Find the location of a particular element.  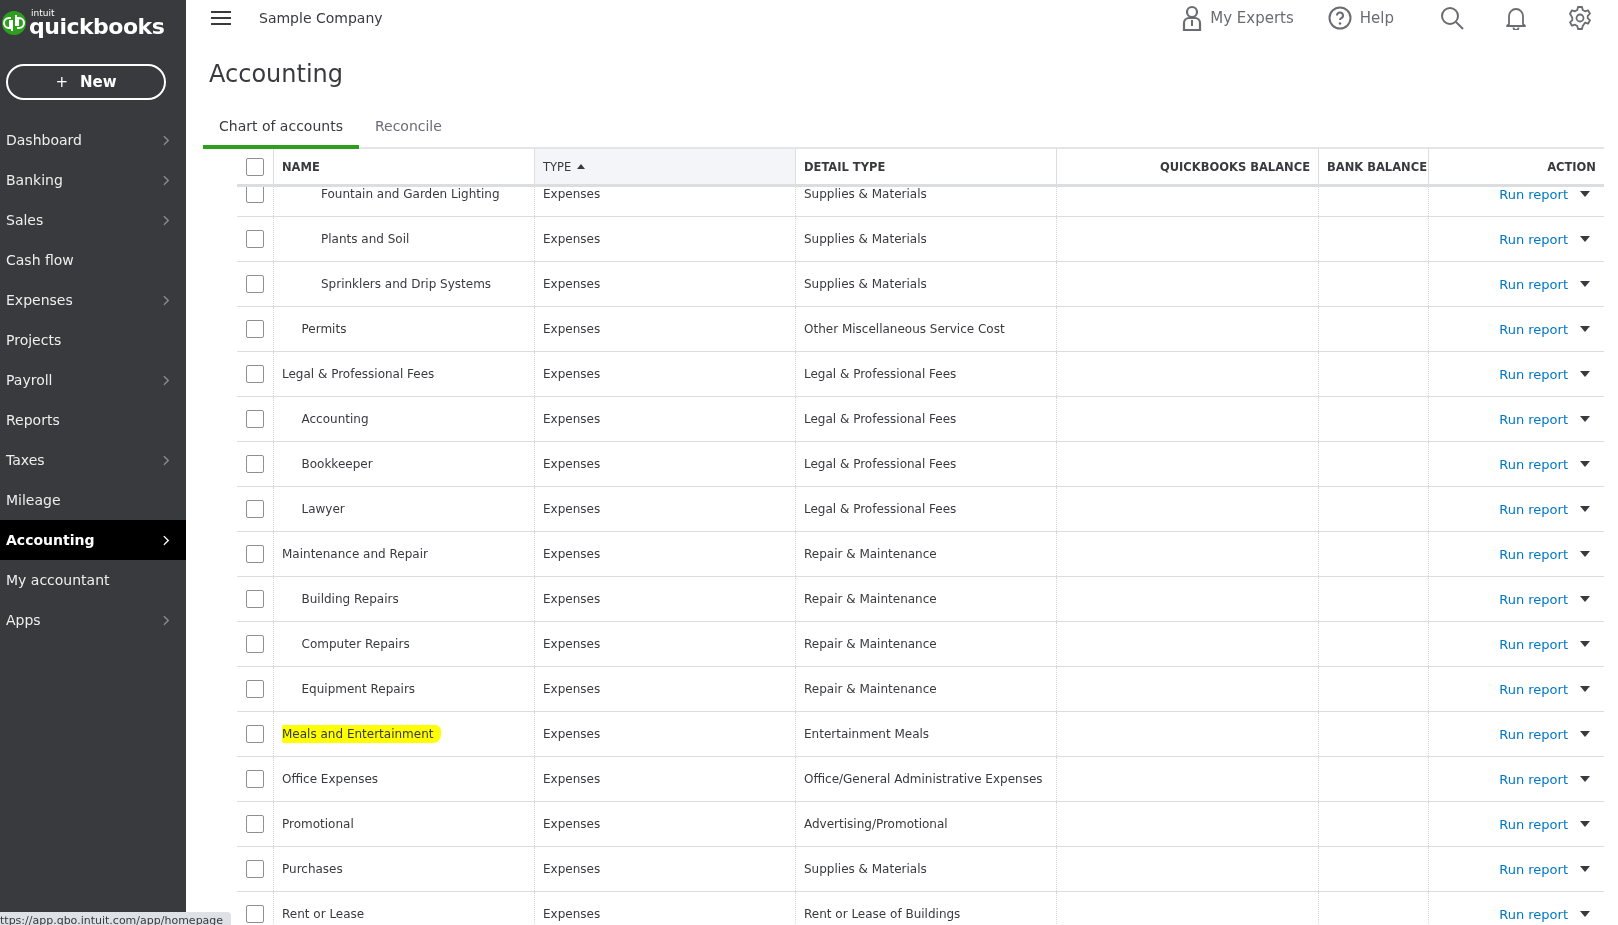

detail-type: Office/General Administrative Expenses is located at coordinates (923, 779).